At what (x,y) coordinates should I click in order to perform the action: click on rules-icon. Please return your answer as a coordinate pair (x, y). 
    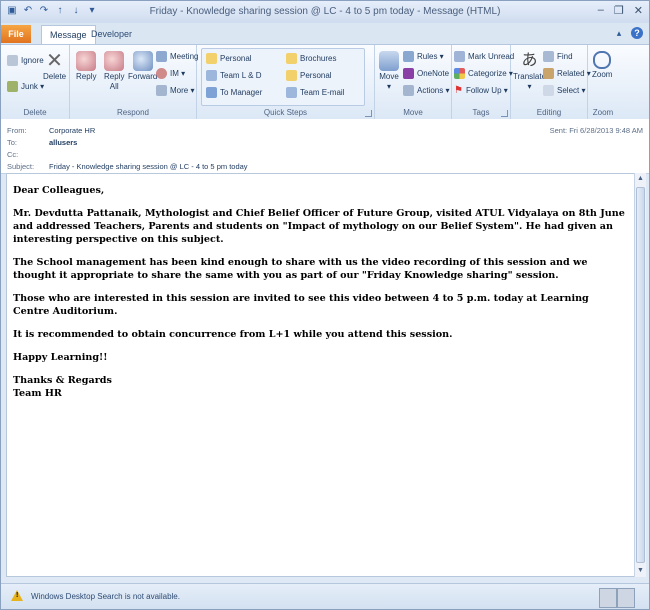
    Looking at the image, I should click on (408, 56).